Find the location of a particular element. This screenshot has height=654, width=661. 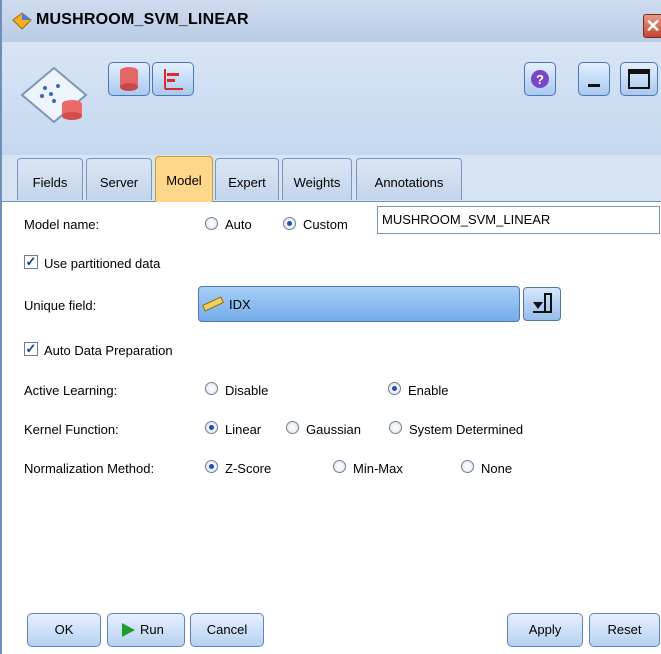

chart-button is located at coordinates (173, 79).